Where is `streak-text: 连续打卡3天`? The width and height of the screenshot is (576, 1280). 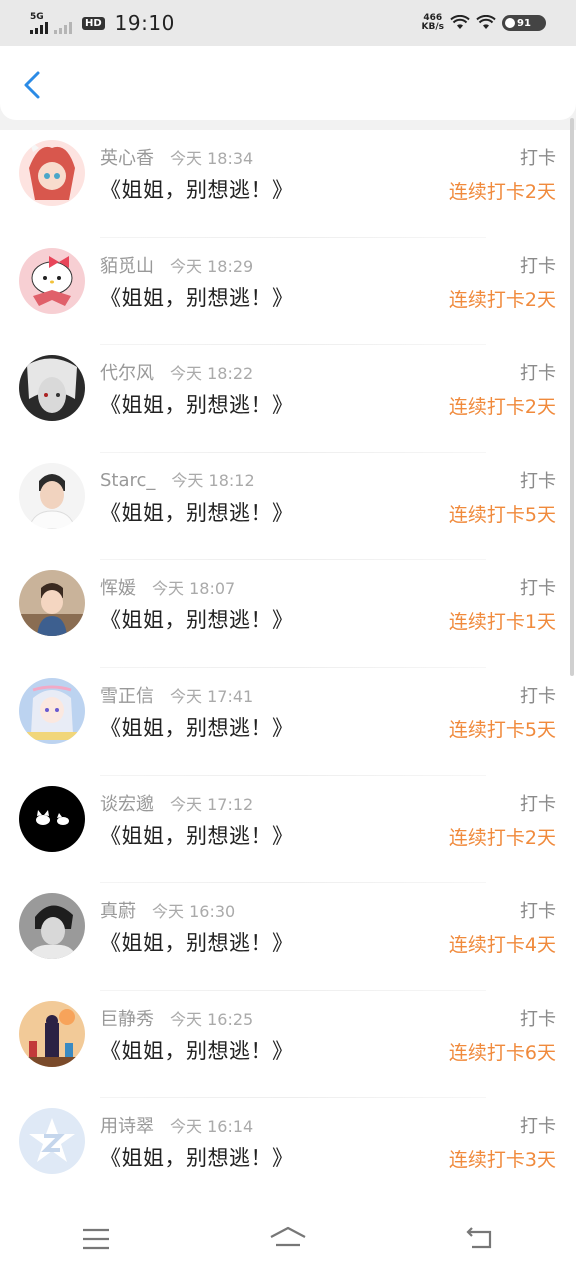 streak-text: 连续打卡3天 is located at coordinates (502, 1160).